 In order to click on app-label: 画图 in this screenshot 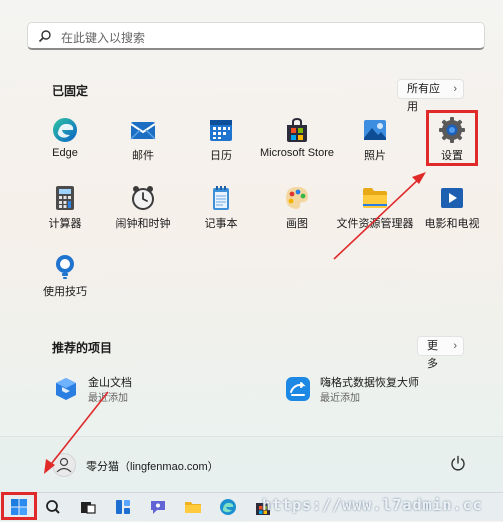, I will do `click(297, 224)`.